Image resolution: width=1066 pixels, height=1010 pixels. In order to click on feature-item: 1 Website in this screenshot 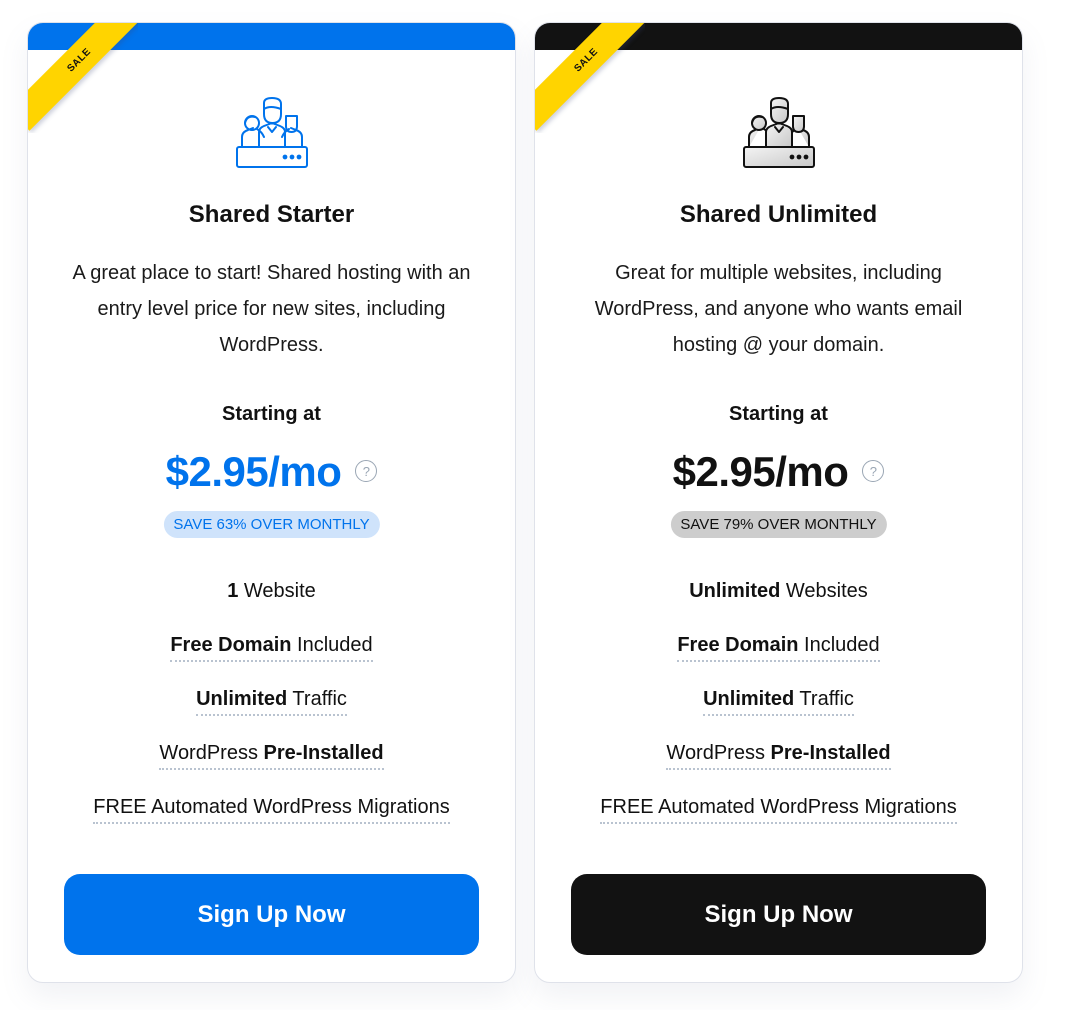, I will do `click(271, 605)`.